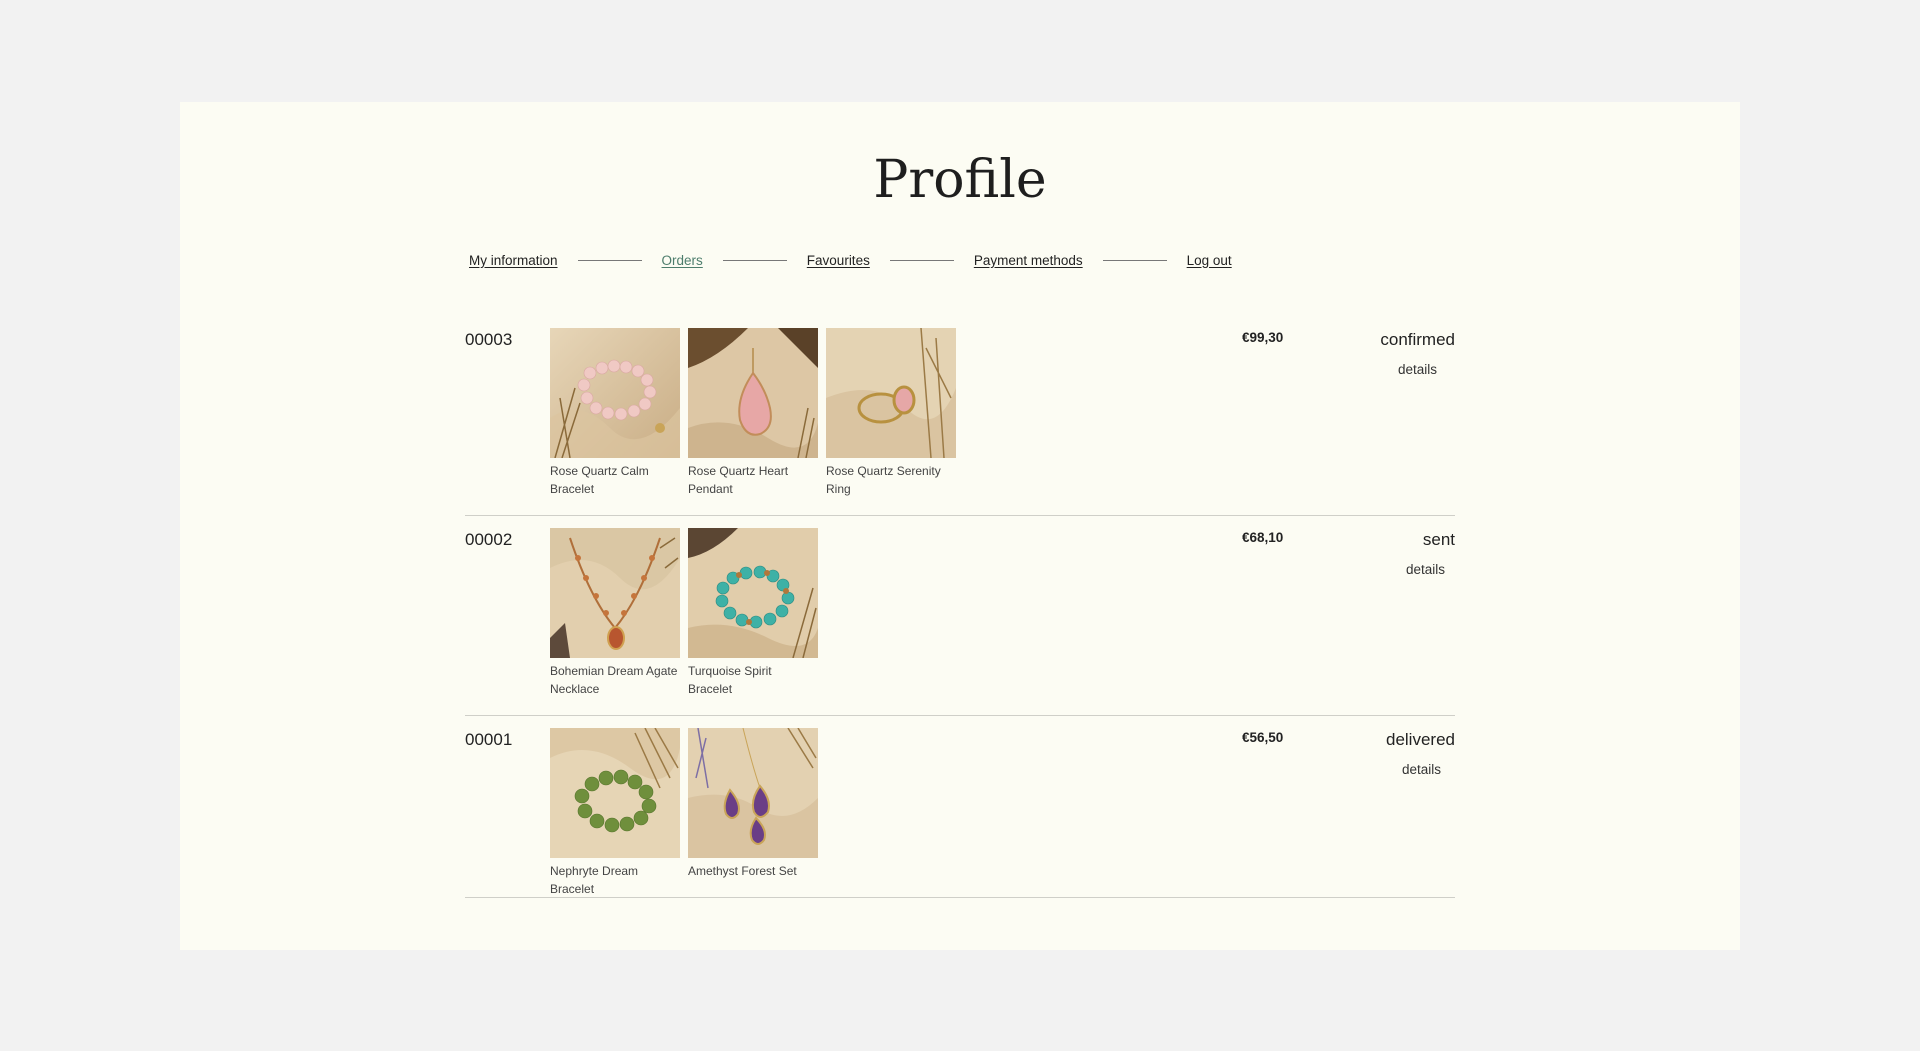  I want to click on order-item: Amethyst Forest Set, so click(753, 813).